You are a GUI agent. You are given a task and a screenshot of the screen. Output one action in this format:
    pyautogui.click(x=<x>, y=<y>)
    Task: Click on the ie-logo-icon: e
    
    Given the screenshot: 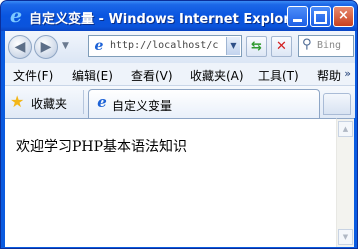 What is the action you would take?
    pyautogui.click(x=16, y=16)
    